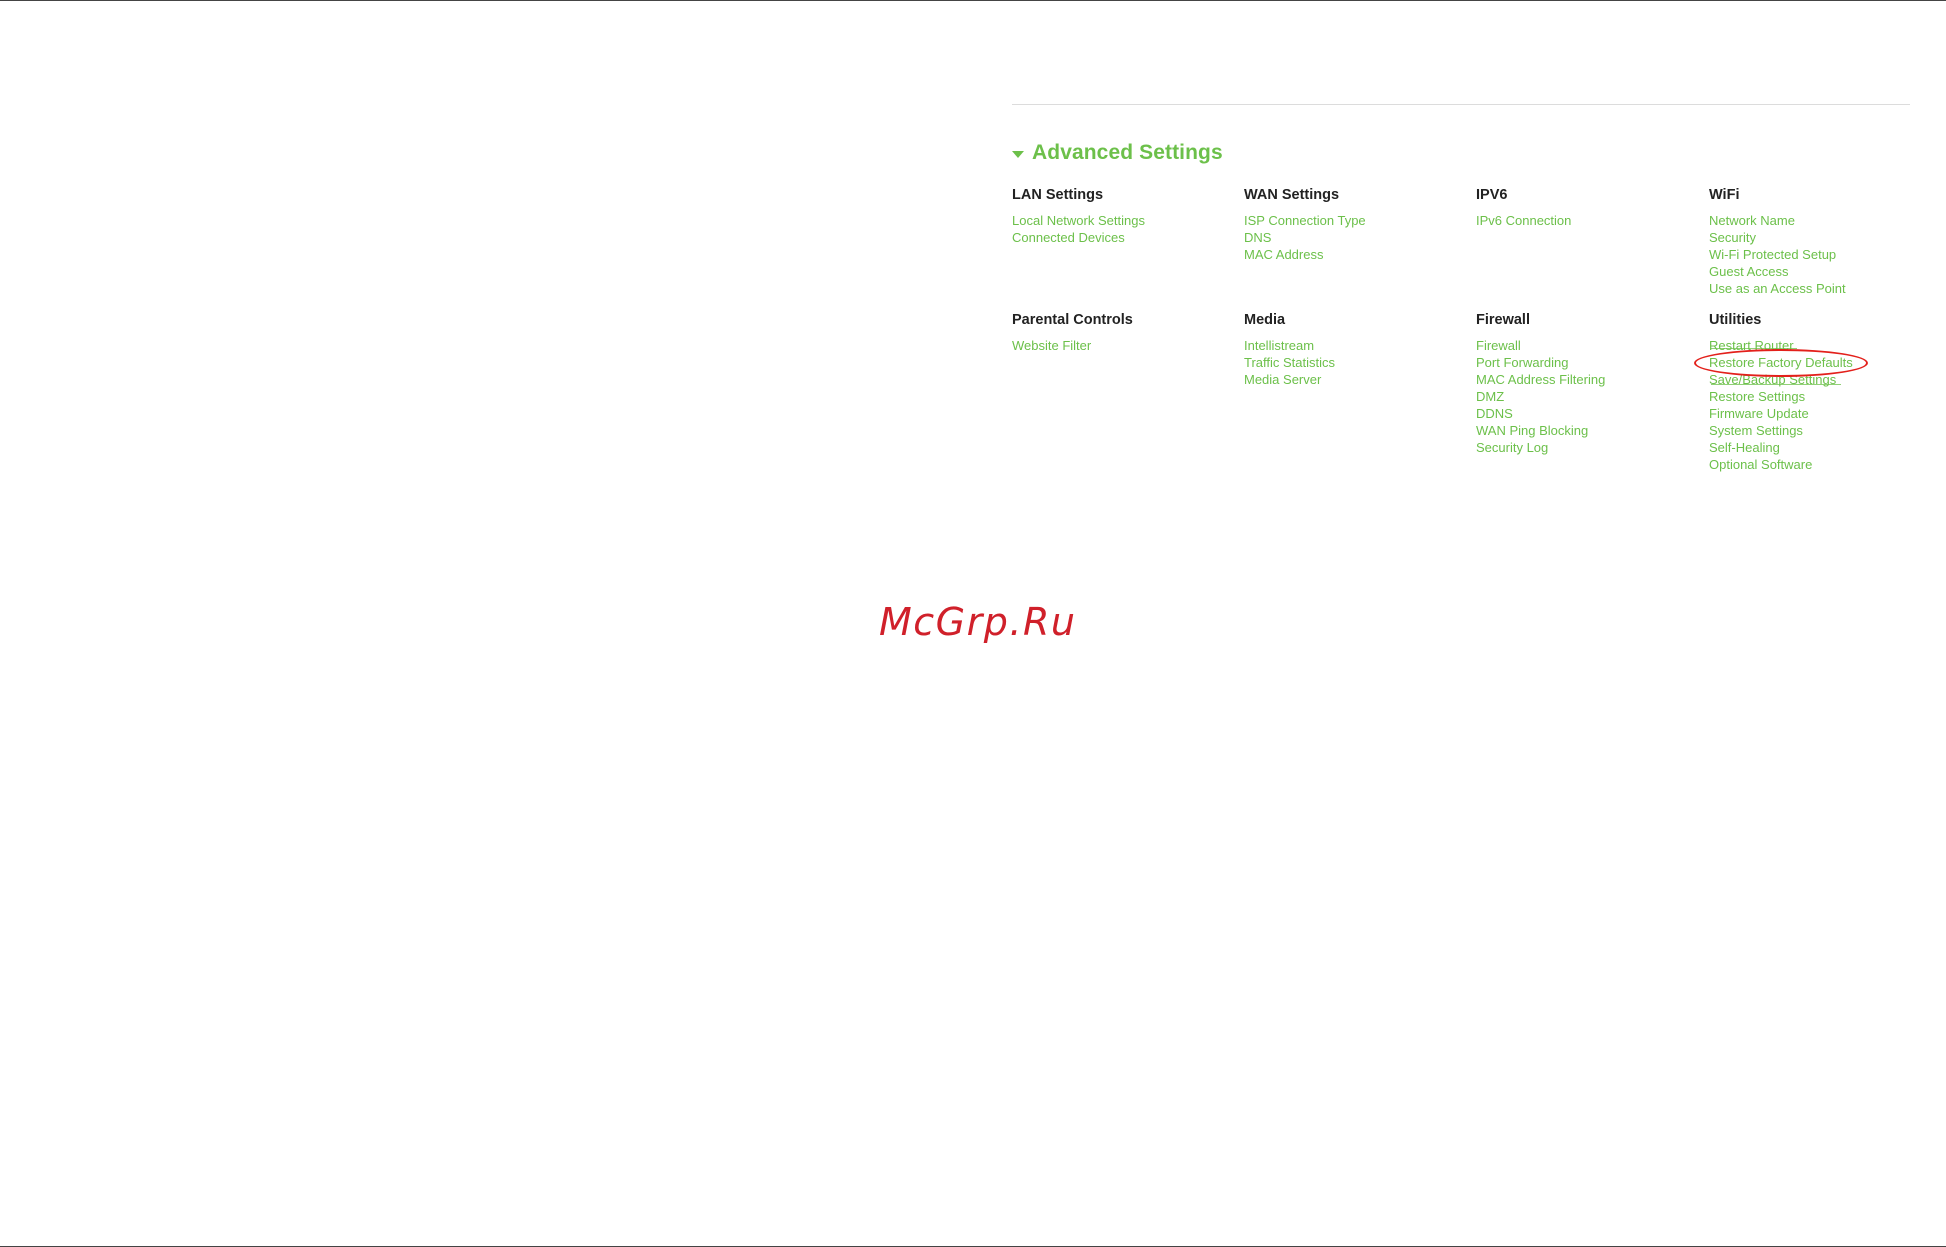 The image size is (1946, 1247). What do you see at coordinates (1824, 288) in the screenshot?
I see `link-use-as-access-point: Use as an Access Point` at bounding box center [1824, 288].